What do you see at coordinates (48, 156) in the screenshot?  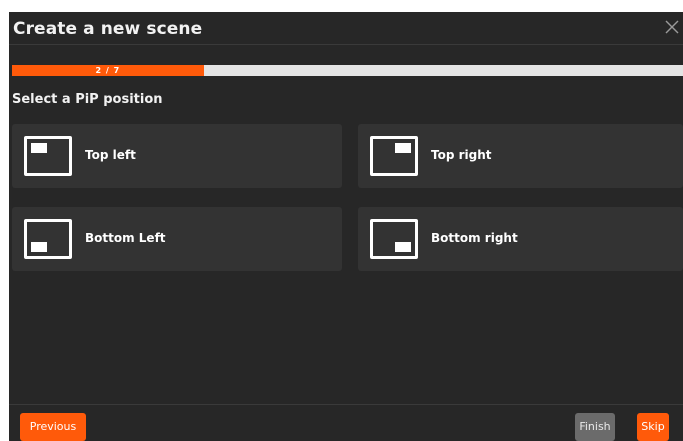 I see `pip-top-left-icon` at bounding box center [48, 156].